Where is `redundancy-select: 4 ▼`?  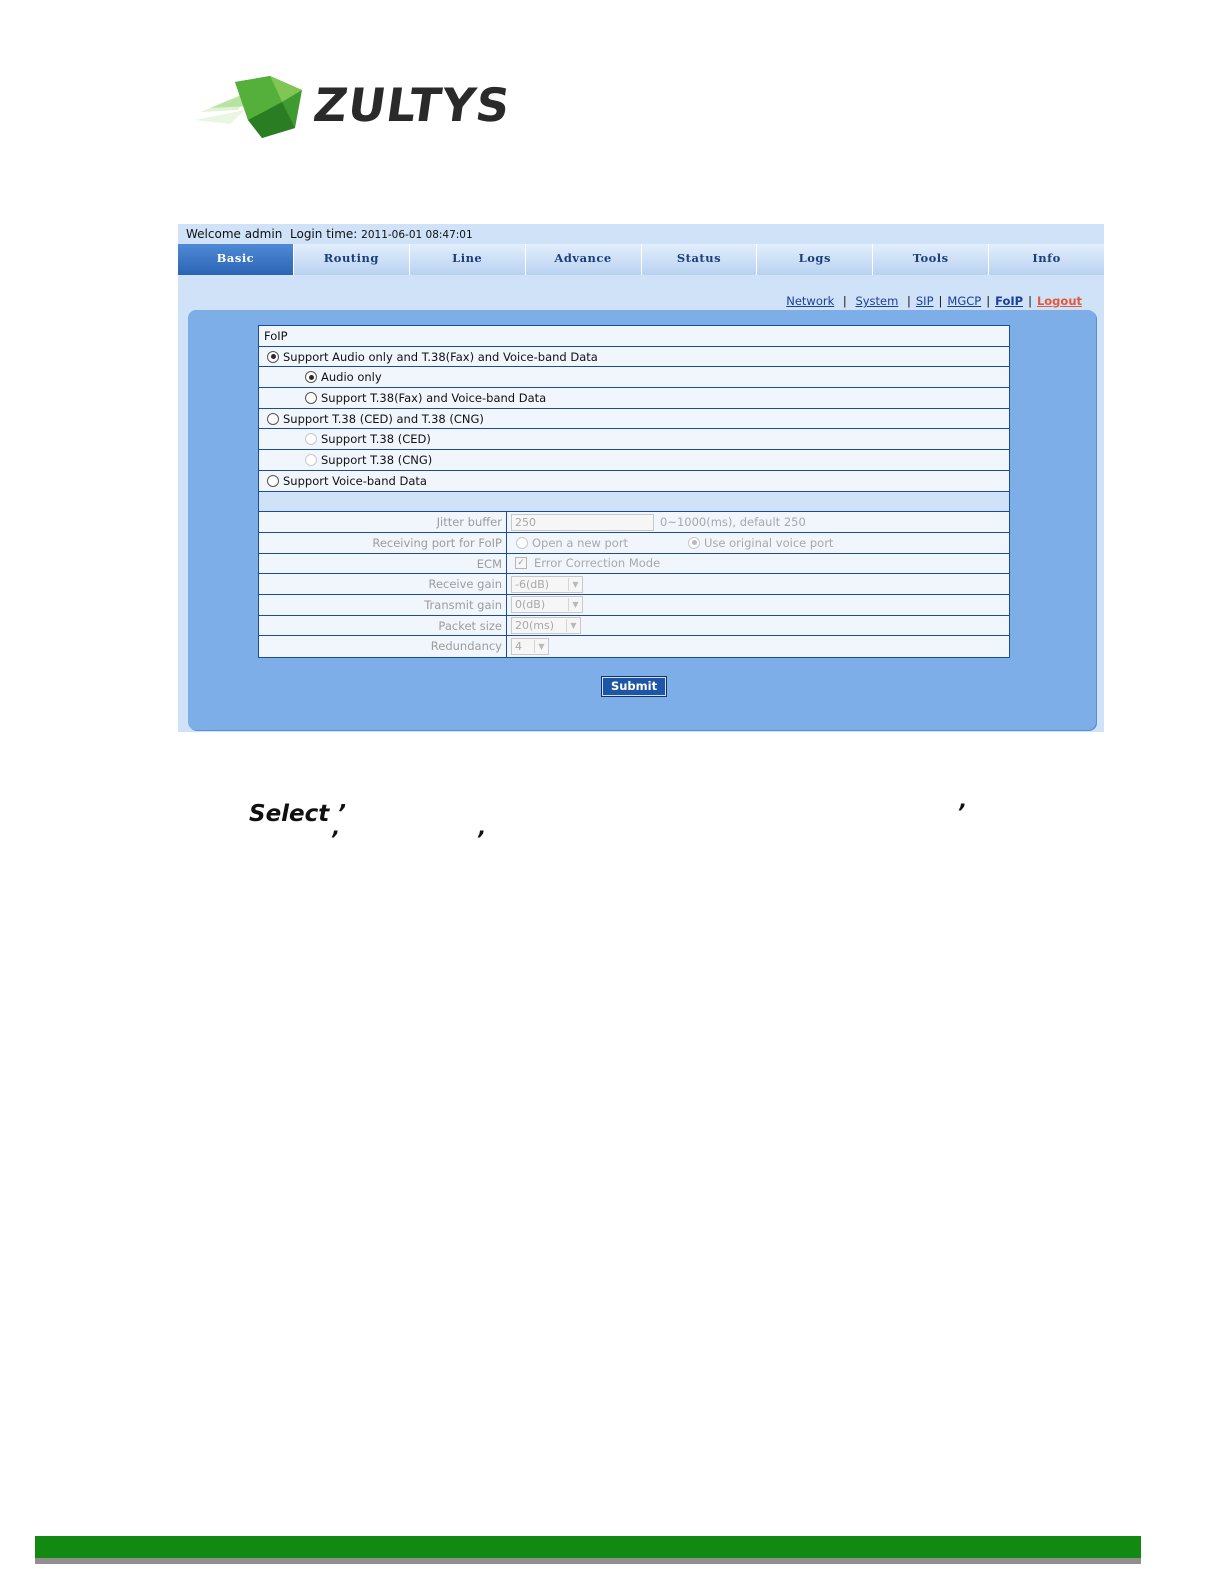
redundancy-select: 4 ▼ is located at coordinates (530, 647).